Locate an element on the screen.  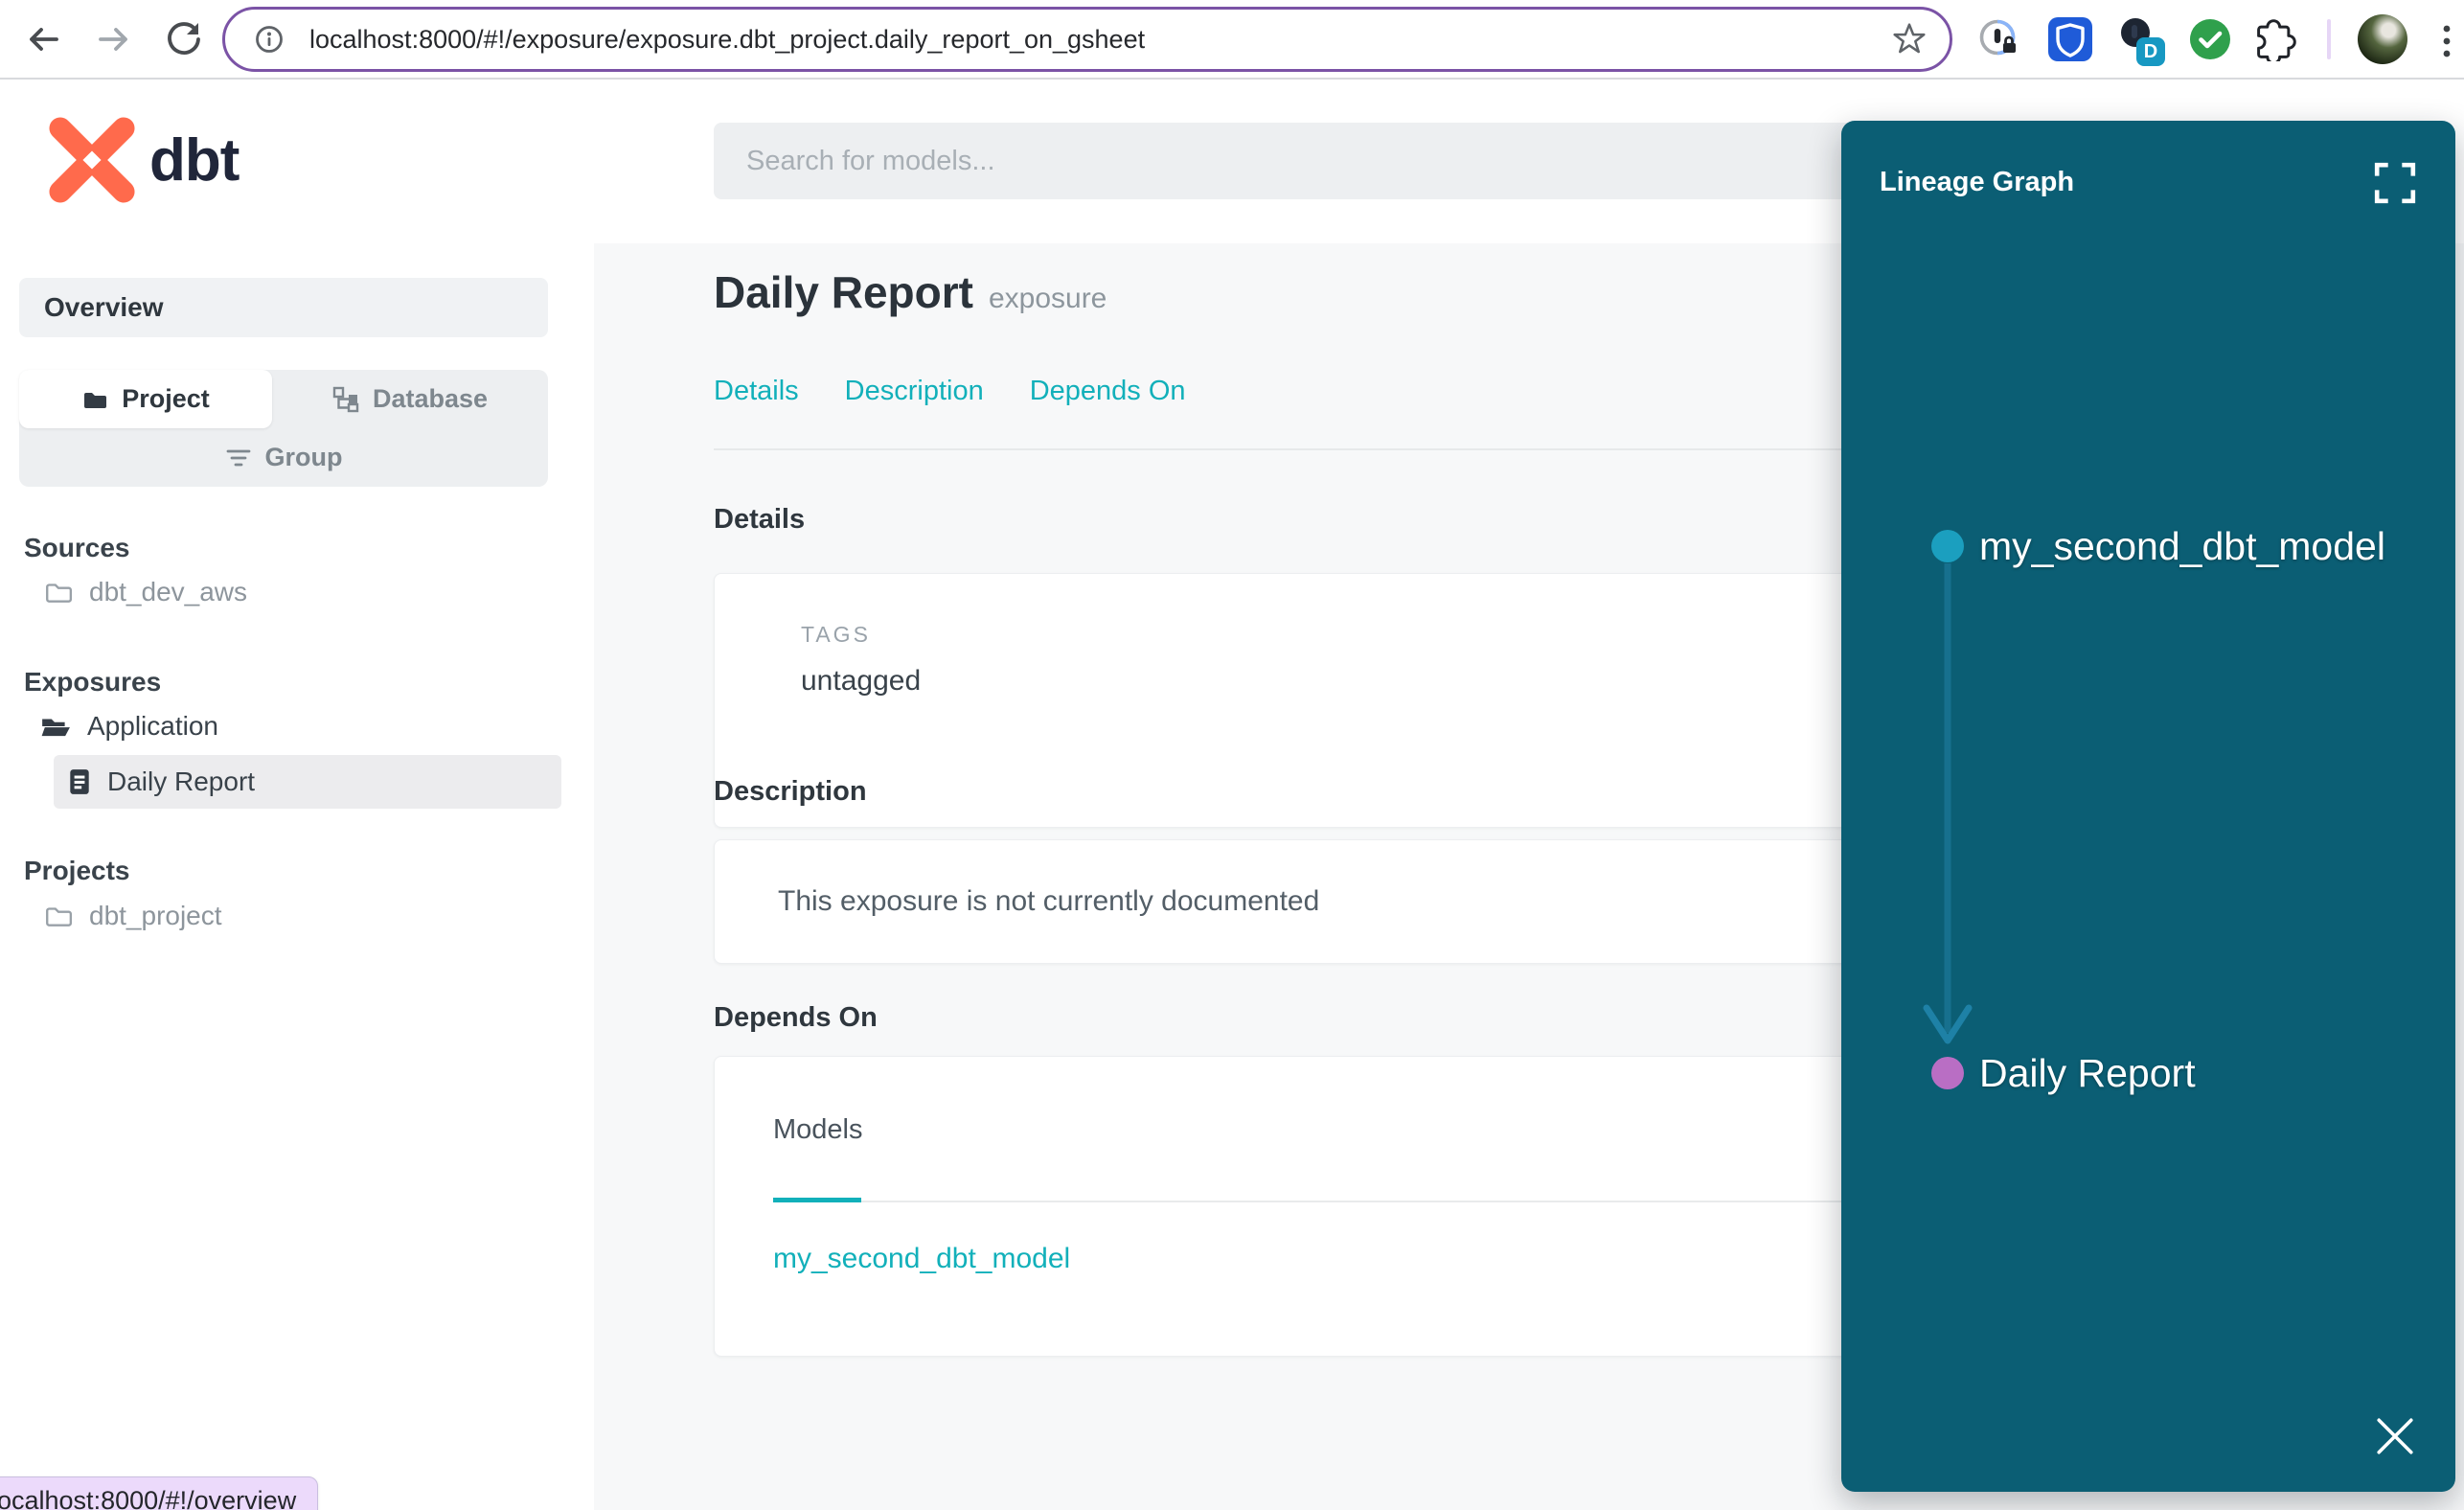
lineage-node-model: my_second_dbt_model is located at coordinates (2158, 546).